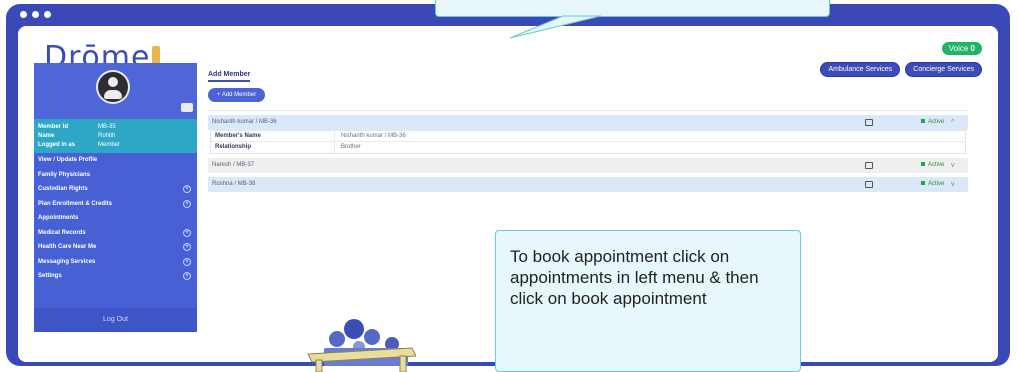 The height and width of the screenshot is (372, 1018). What do you see at coordinates (115, 204) in the screenshot?
I see `sidebar-item-plan-enrollment-credits: Plan Enrollment & Credits +` at bounding box center [115, 204].